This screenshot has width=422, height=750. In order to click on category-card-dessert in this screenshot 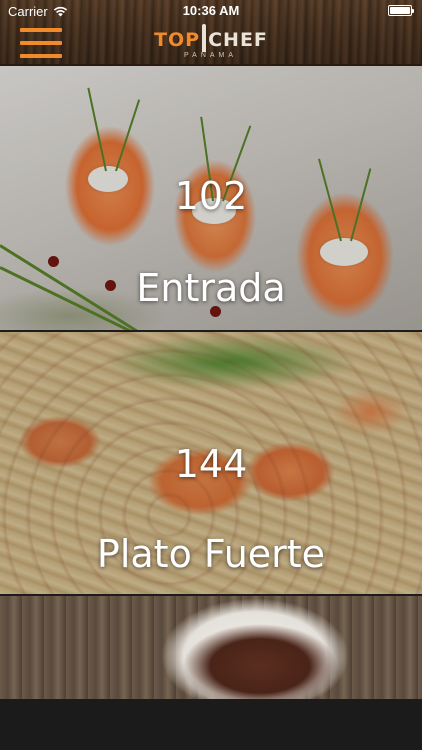, I will do `click(211, 647)`.